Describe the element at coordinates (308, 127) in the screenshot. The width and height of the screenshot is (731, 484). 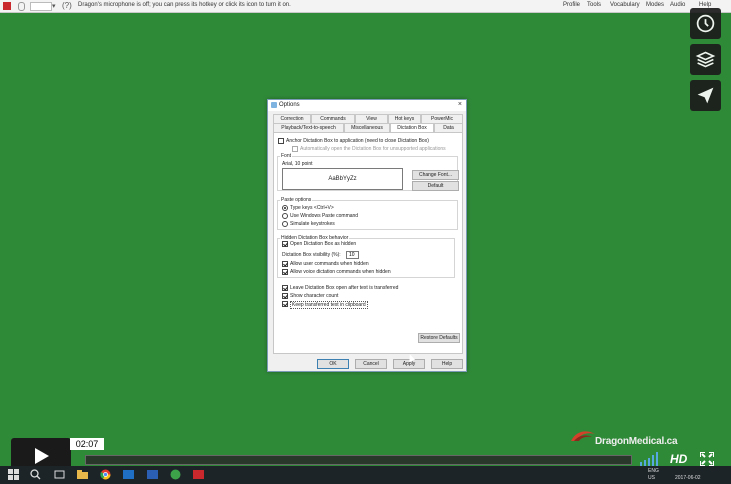
I see `tab-playback: Playback/Text-to-speech` at that location.